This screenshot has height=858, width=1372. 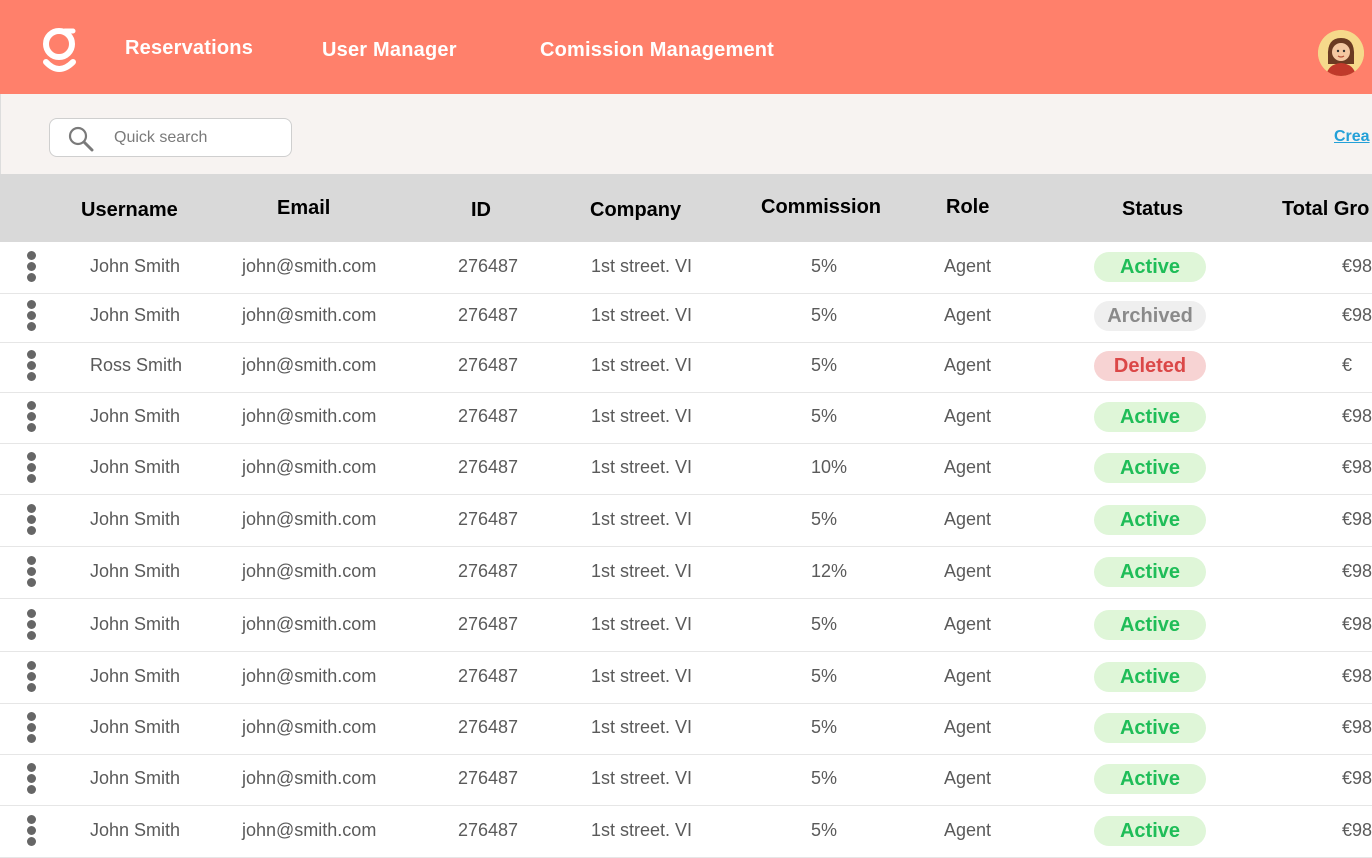 What do you see at coordinates (199, 138) in the screenshot?
I see `search-input` at bounding box center [199, 138].